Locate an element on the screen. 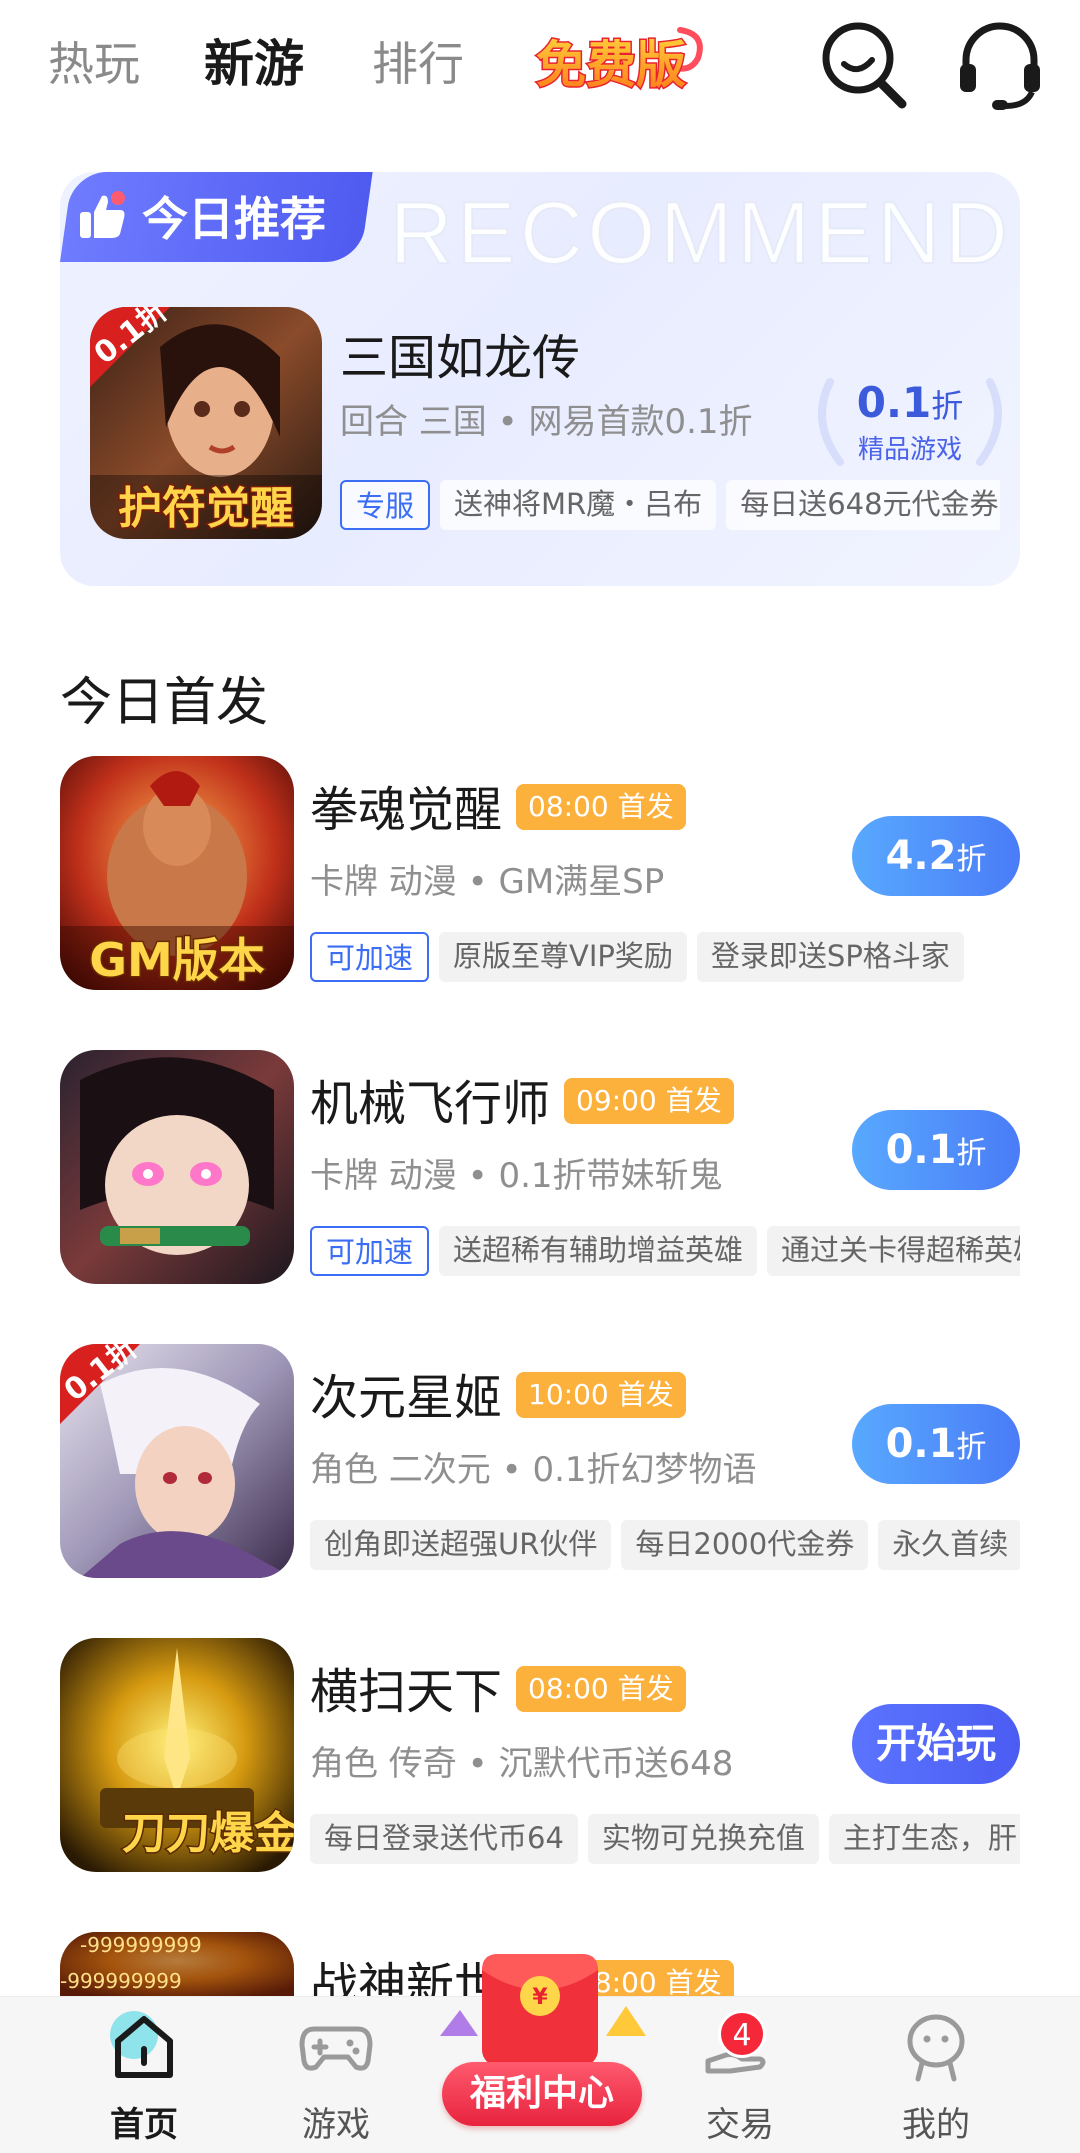  nav-label: 游戏 is located at coordinates (336, 2125).